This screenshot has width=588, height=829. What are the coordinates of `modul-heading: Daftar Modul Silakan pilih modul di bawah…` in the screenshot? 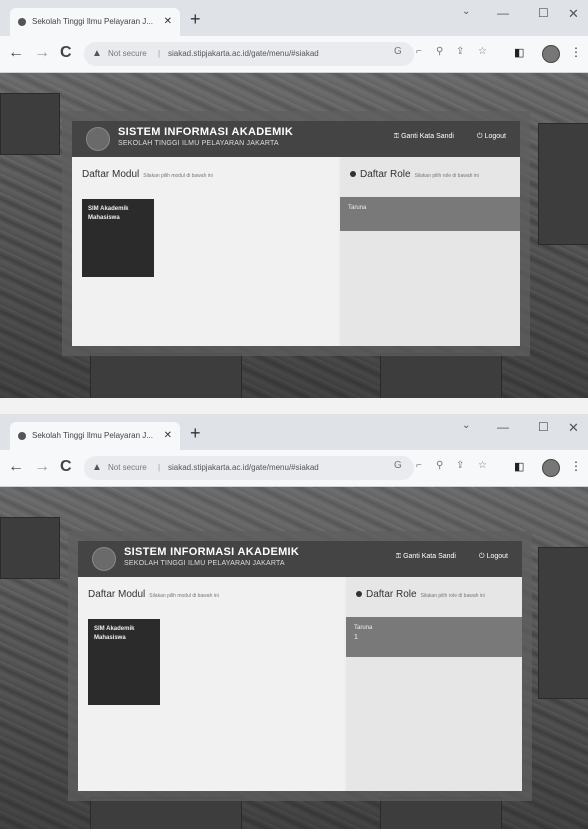 It's located at (147, 174).